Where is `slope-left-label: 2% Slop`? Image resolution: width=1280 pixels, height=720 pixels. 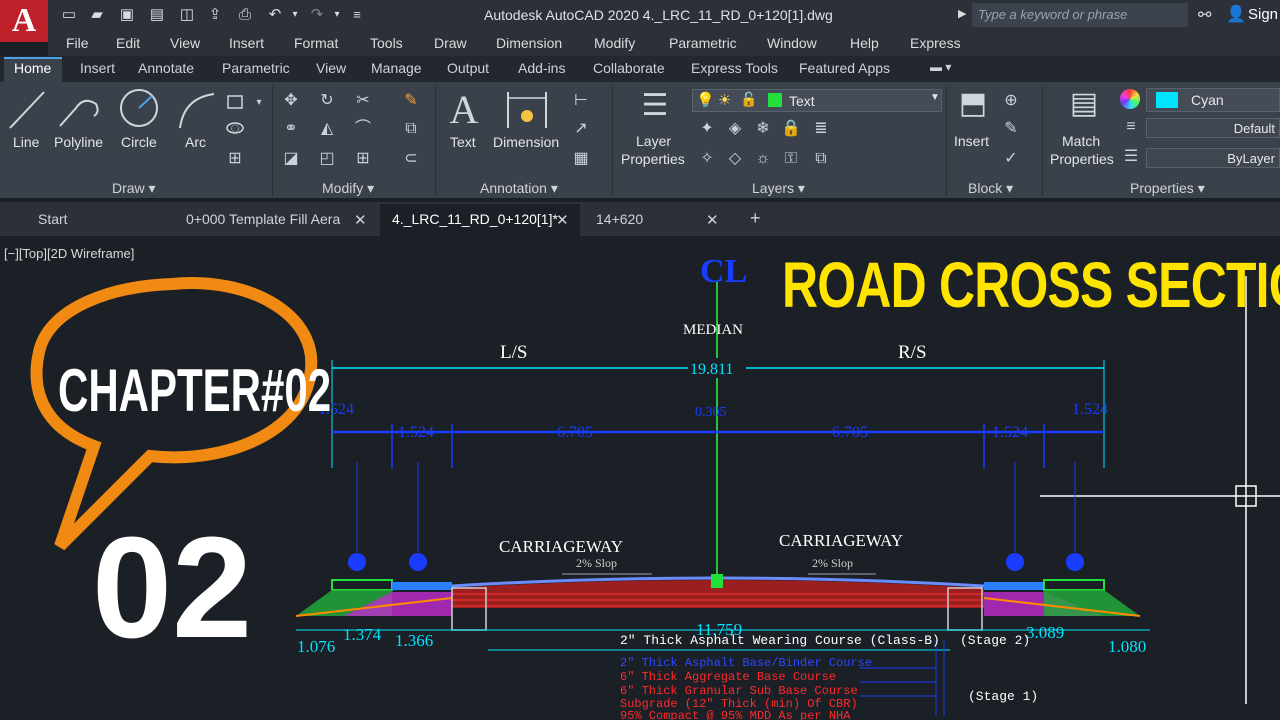 slope-left-label: 2% Slop is located at coordinates (596, 563).